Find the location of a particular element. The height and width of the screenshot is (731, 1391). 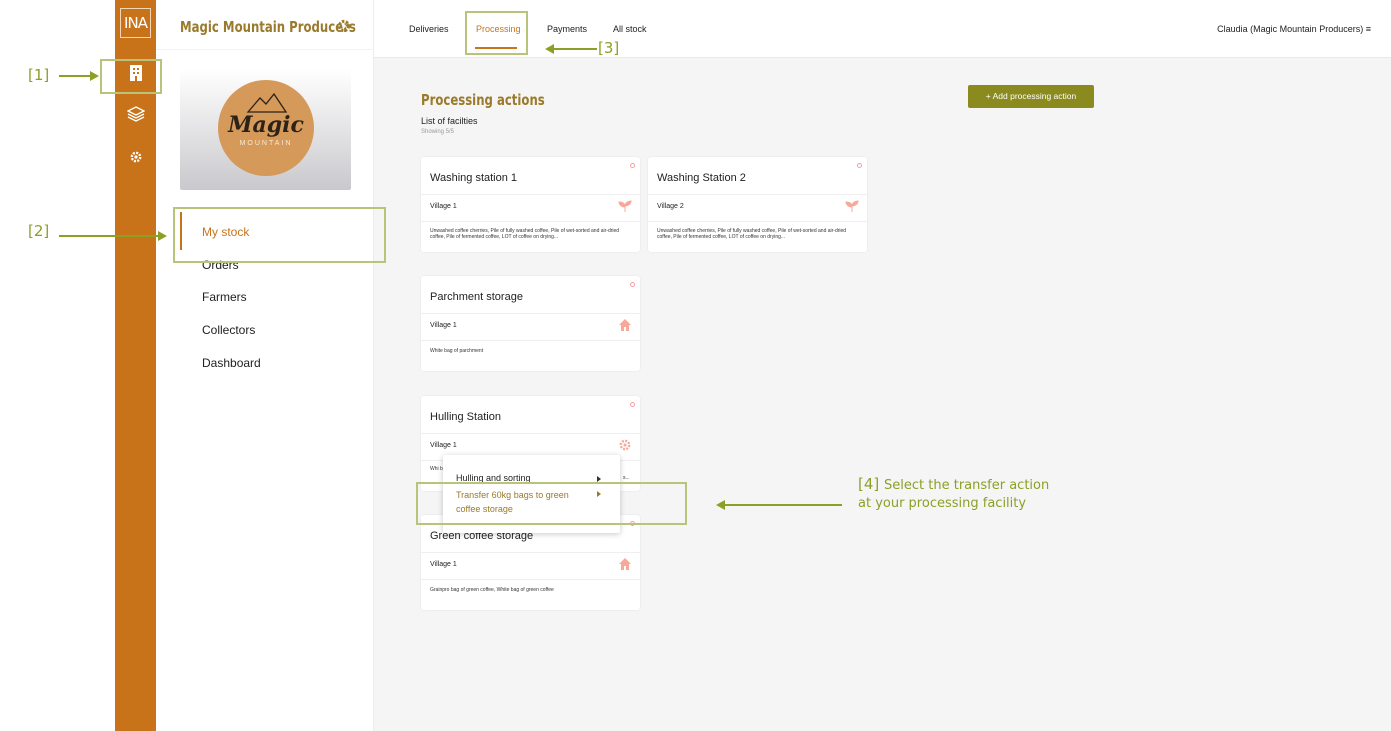

facility-description: White bag of parchment is located at coordinates (457, 351).